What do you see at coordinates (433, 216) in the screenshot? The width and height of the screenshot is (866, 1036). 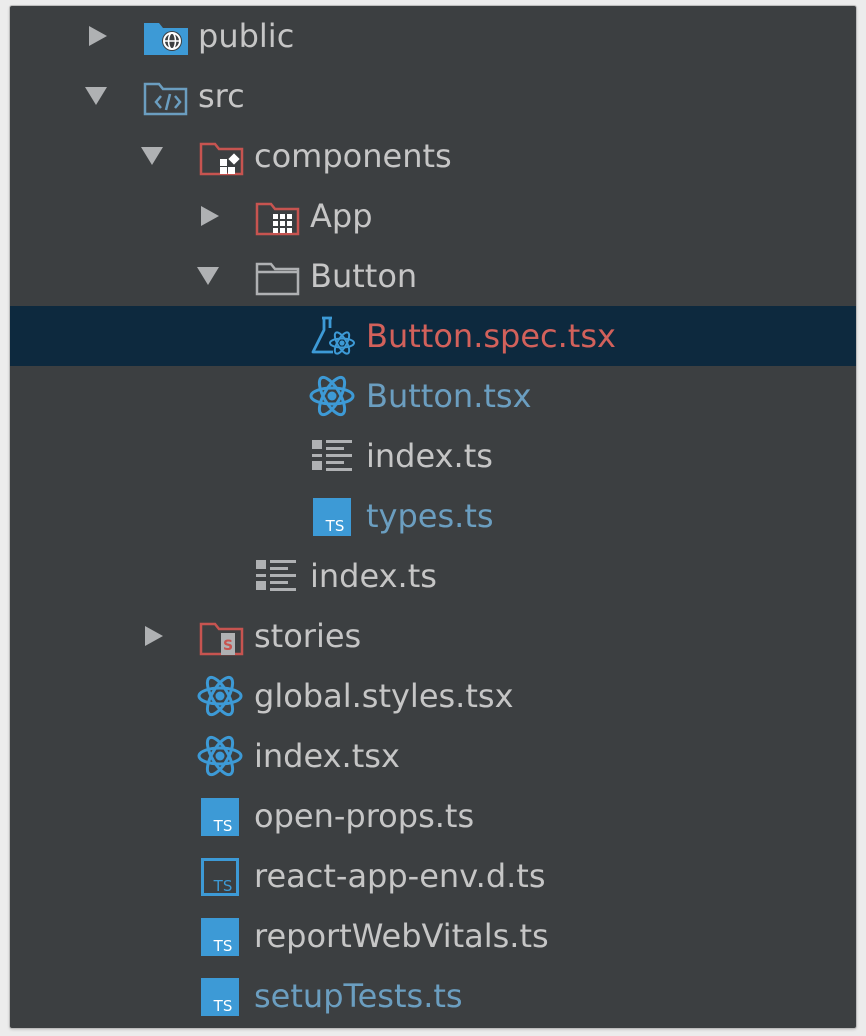 I see `tree-row-app: App` at bounding box center [433, 216].